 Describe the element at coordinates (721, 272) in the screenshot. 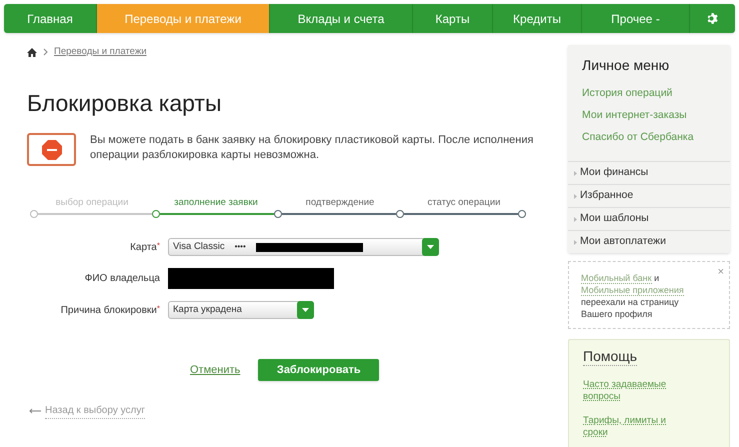

I see `close-button: ×` at that location.